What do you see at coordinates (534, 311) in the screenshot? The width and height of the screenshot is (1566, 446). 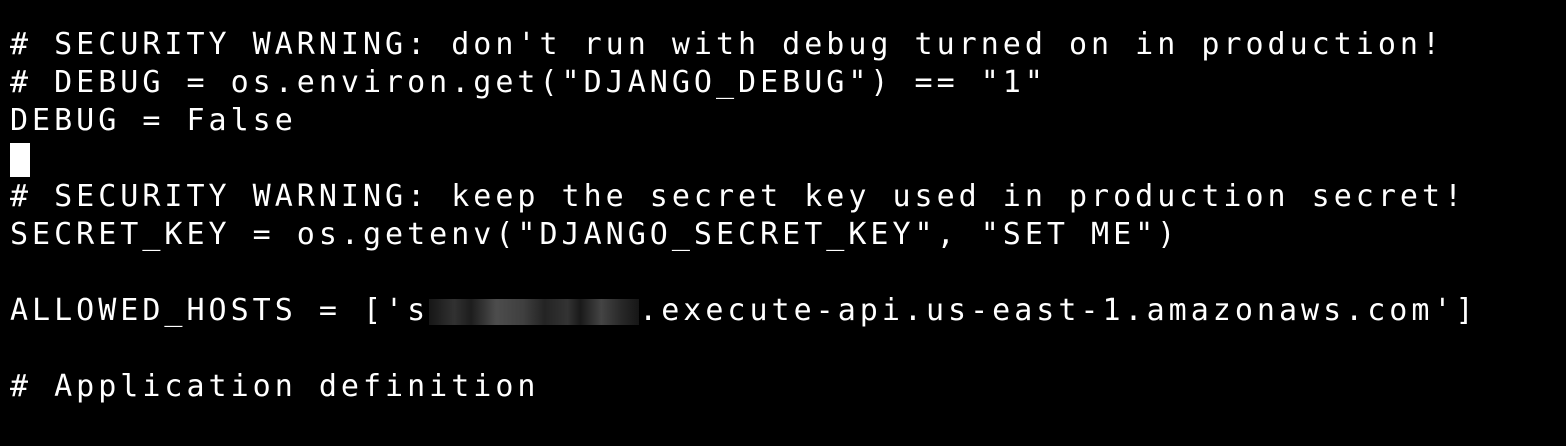 I see `redacted-host-block` at bounding box center [534, 311].